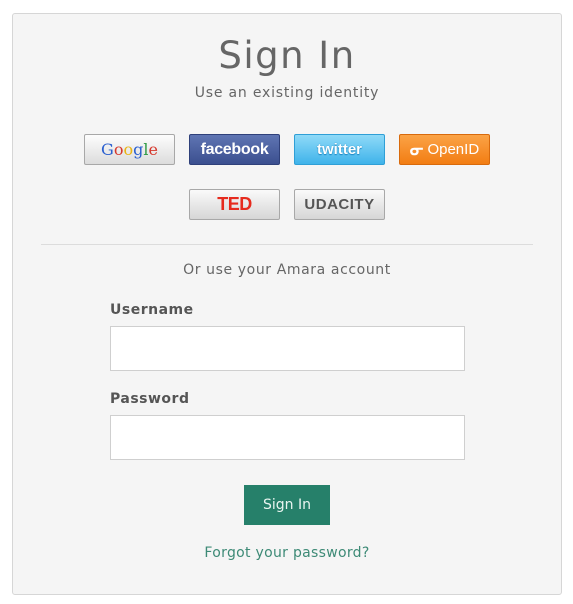 The width and height of the screenshot is (573, 604). What do you see at coordinates (287, 348) in the screenshot?
I see `username-input` at bounding box center [287, 348].